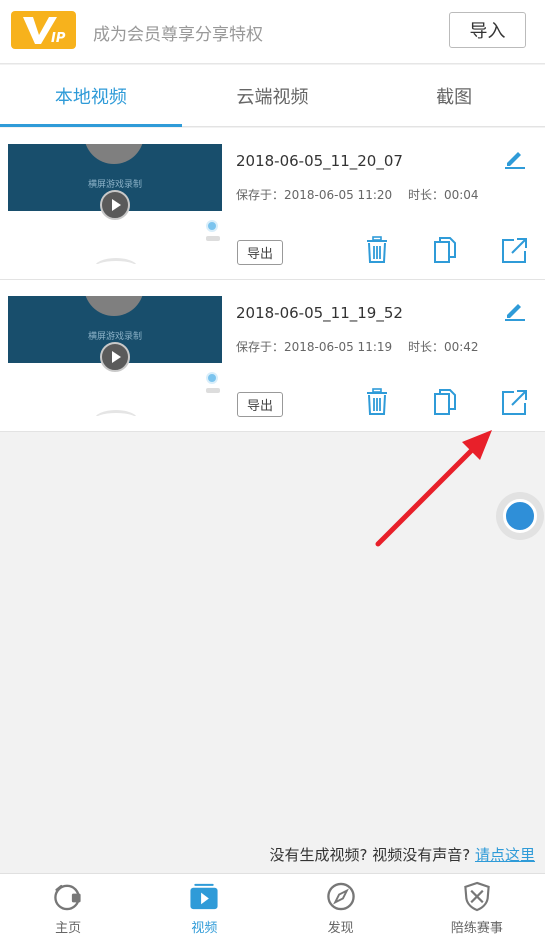  I want to click on video-meta: 保存于：2018-06-05 11:20 时长：00:04, so click(363, 194).